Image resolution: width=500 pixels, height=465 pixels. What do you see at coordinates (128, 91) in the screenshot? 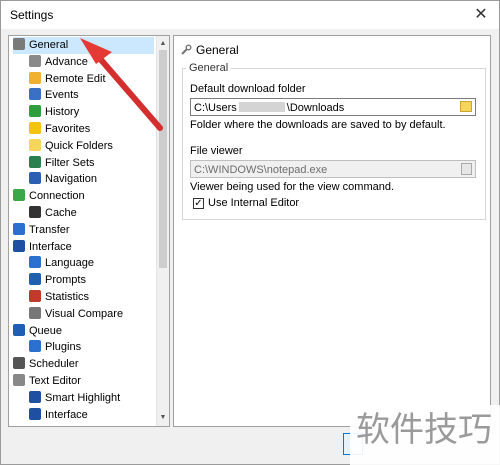
I see `arrow-shaft` at bounding box center [128, 91].